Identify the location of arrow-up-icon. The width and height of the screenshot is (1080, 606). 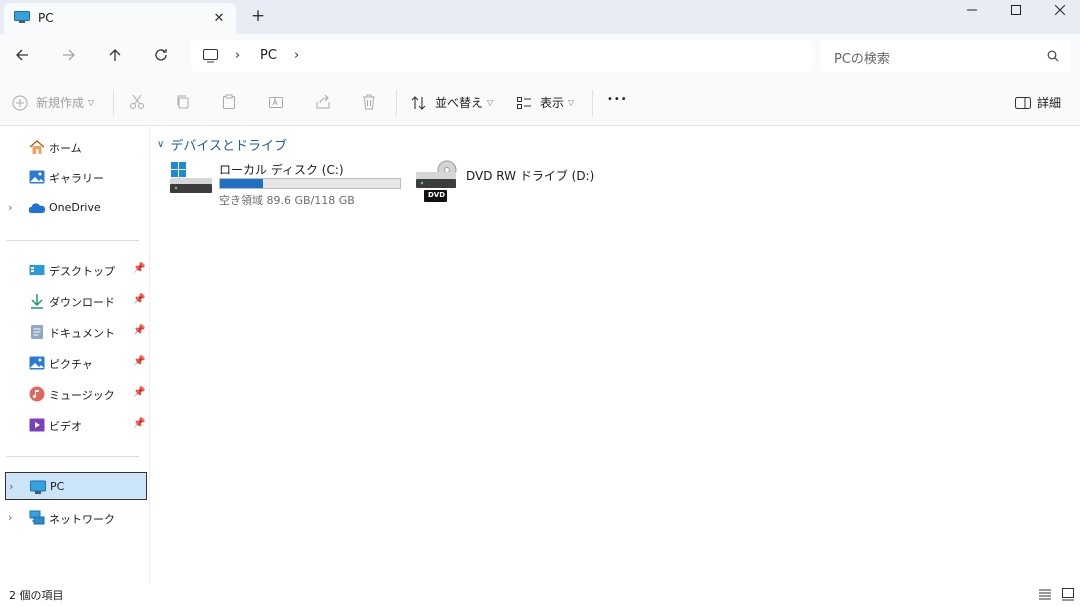
(115, 55).